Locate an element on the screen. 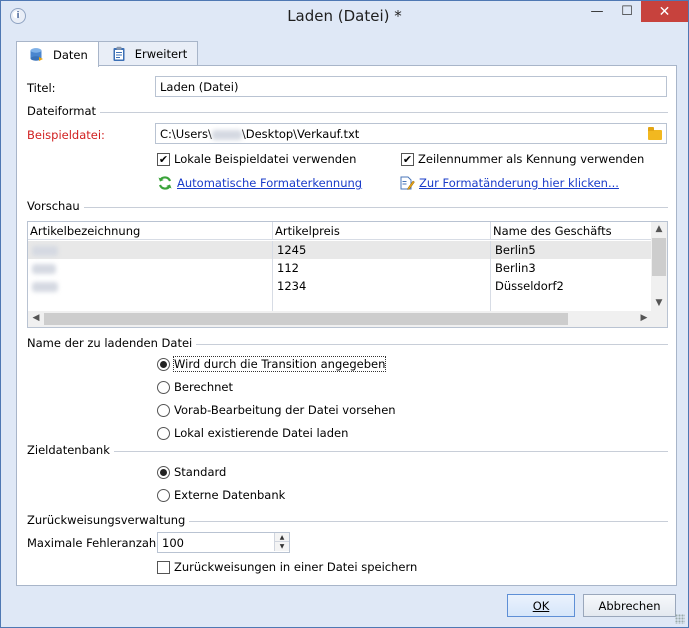 Image resolution: width=689 pixels, height=628 pixels. clipboard-icon is located at coordinates (119, 54).